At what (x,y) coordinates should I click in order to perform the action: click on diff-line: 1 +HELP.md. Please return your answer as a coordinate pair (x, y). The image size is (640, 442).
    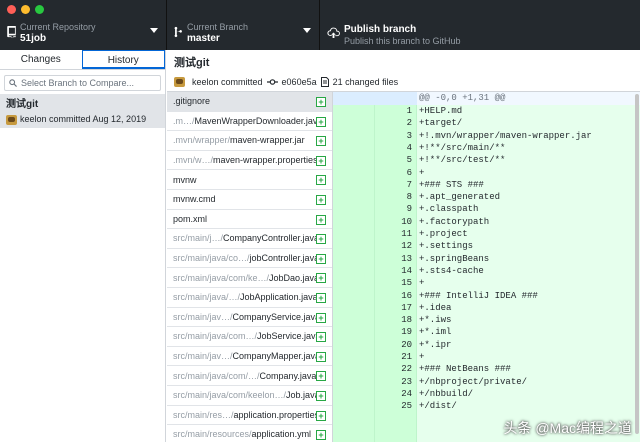
    Looking at the image, I should click on (486, 112).